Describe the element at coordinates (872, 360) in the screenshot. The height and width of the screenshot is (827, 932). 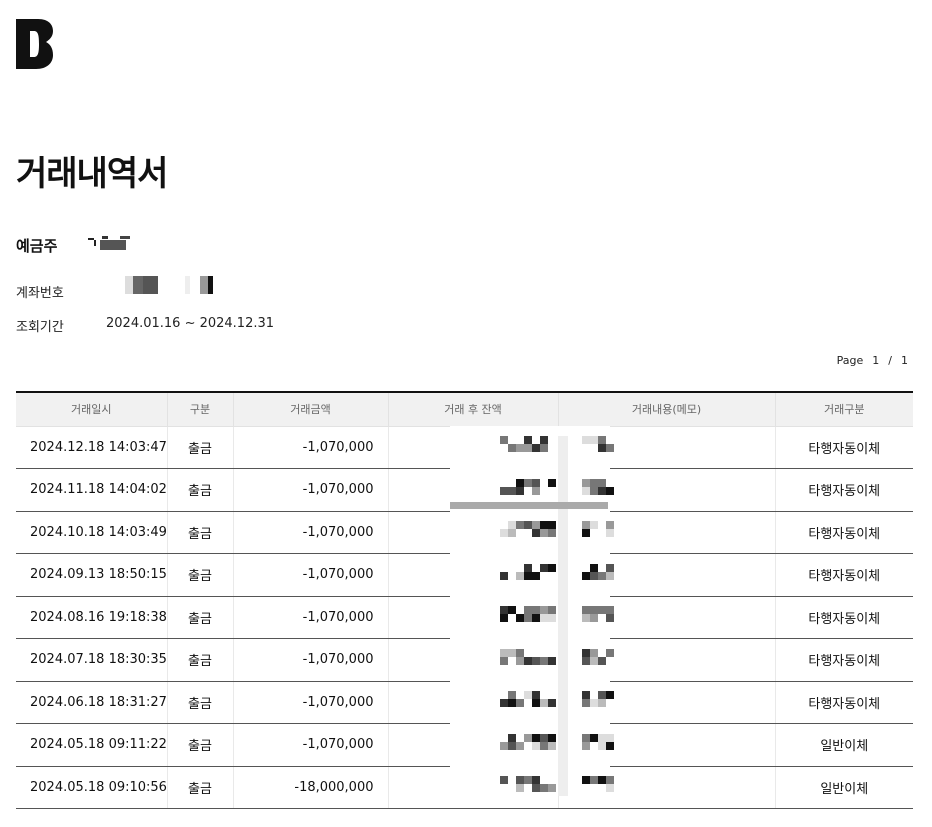
I see `page-indicator: Page 1 / 1` at that location.